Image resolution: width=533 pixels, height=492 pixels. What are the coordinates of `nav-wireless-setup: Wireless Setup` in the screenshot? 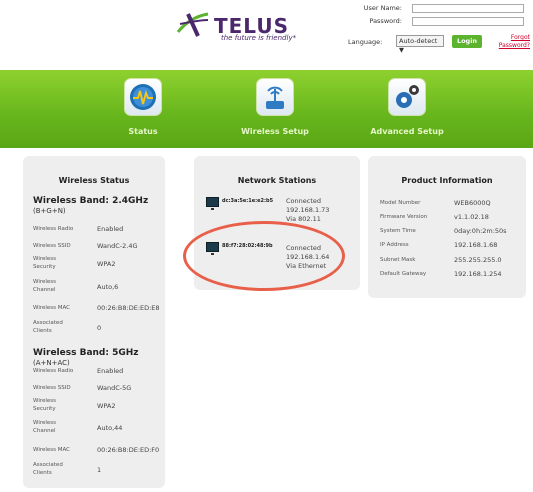 It's located at (275, 111).